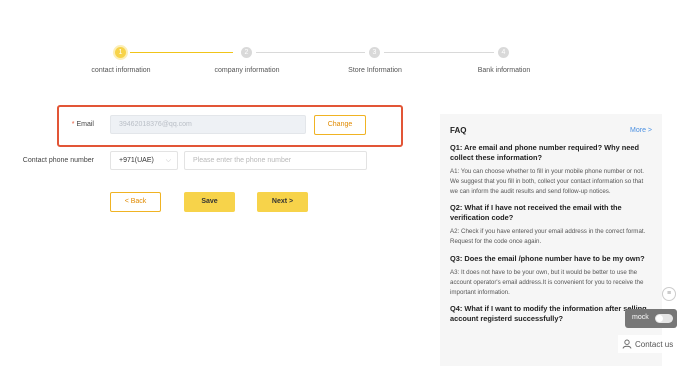 The width and height of the screenshot is (698, 366). What do you see at coordinates (136, 160) in the screenshot?
I see `country-code-value: +971(UAE)` at bounding box center [136, 160].